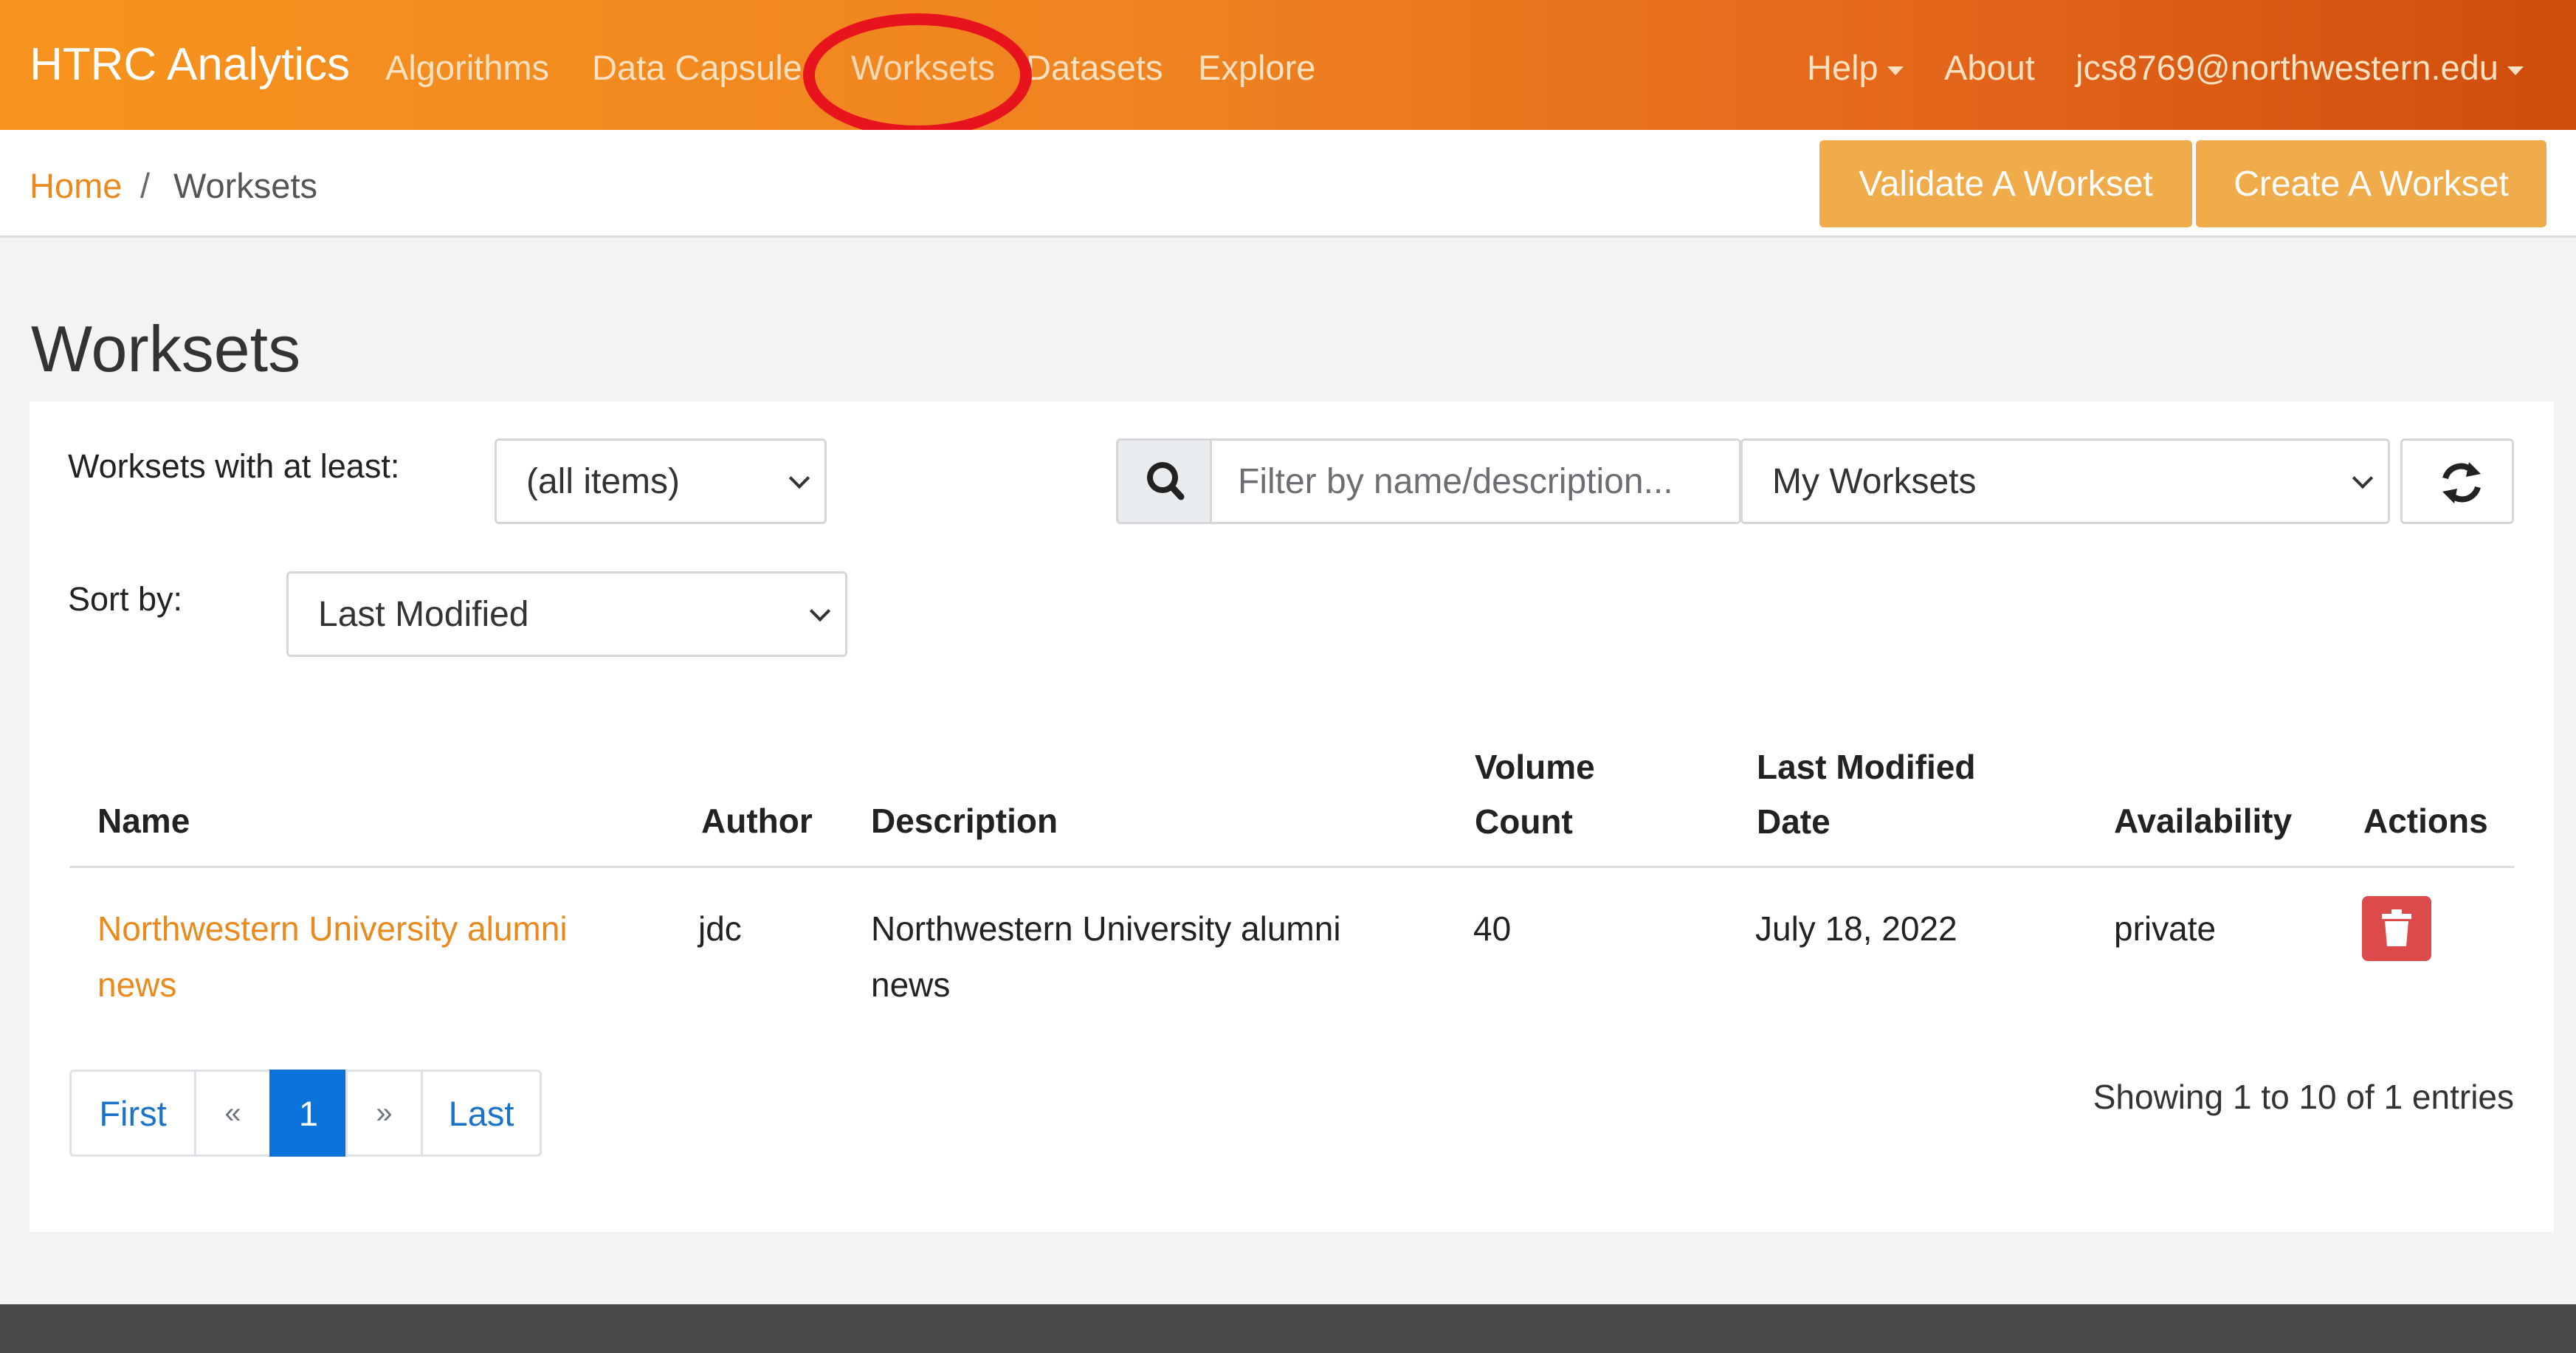  What do you see at coordinates (1524, 821) in the screenshot?
I see `col-header-volume-line2: Count` at bounding box center [1524, 821].